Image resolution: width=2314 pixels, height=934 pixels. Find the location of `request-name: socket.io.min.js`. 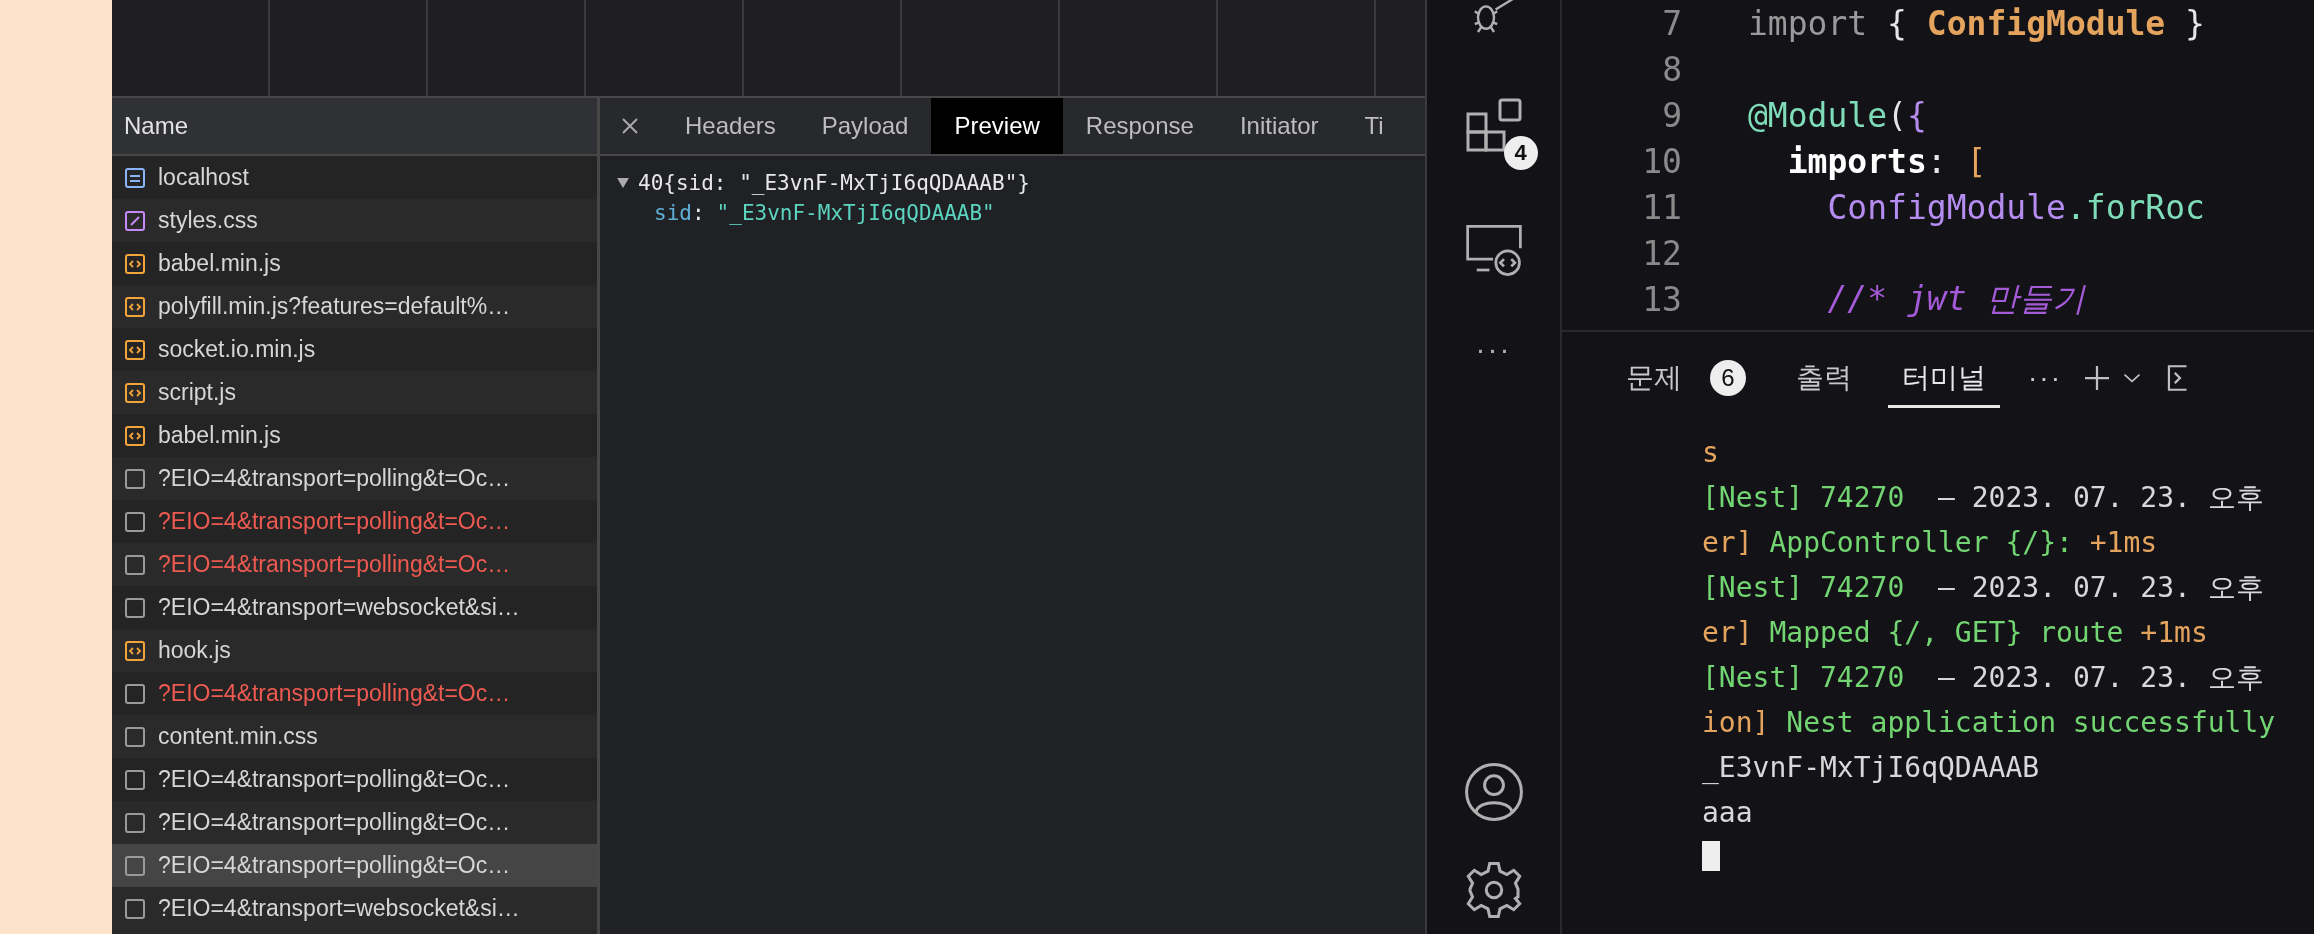

request-name: socket.io.min.js is located at coordinates (237, 349).